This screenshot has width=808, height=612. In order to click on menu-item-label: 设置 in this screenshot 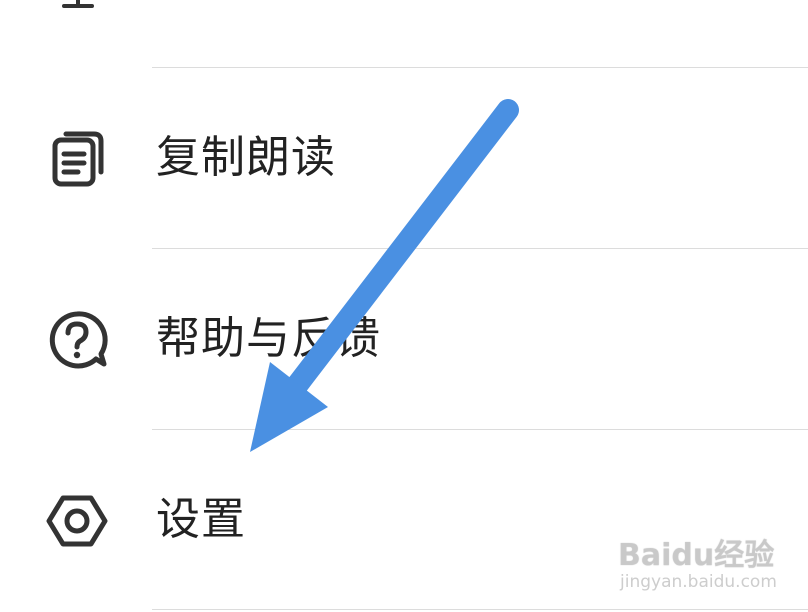, I will do `click(201, 519)`.